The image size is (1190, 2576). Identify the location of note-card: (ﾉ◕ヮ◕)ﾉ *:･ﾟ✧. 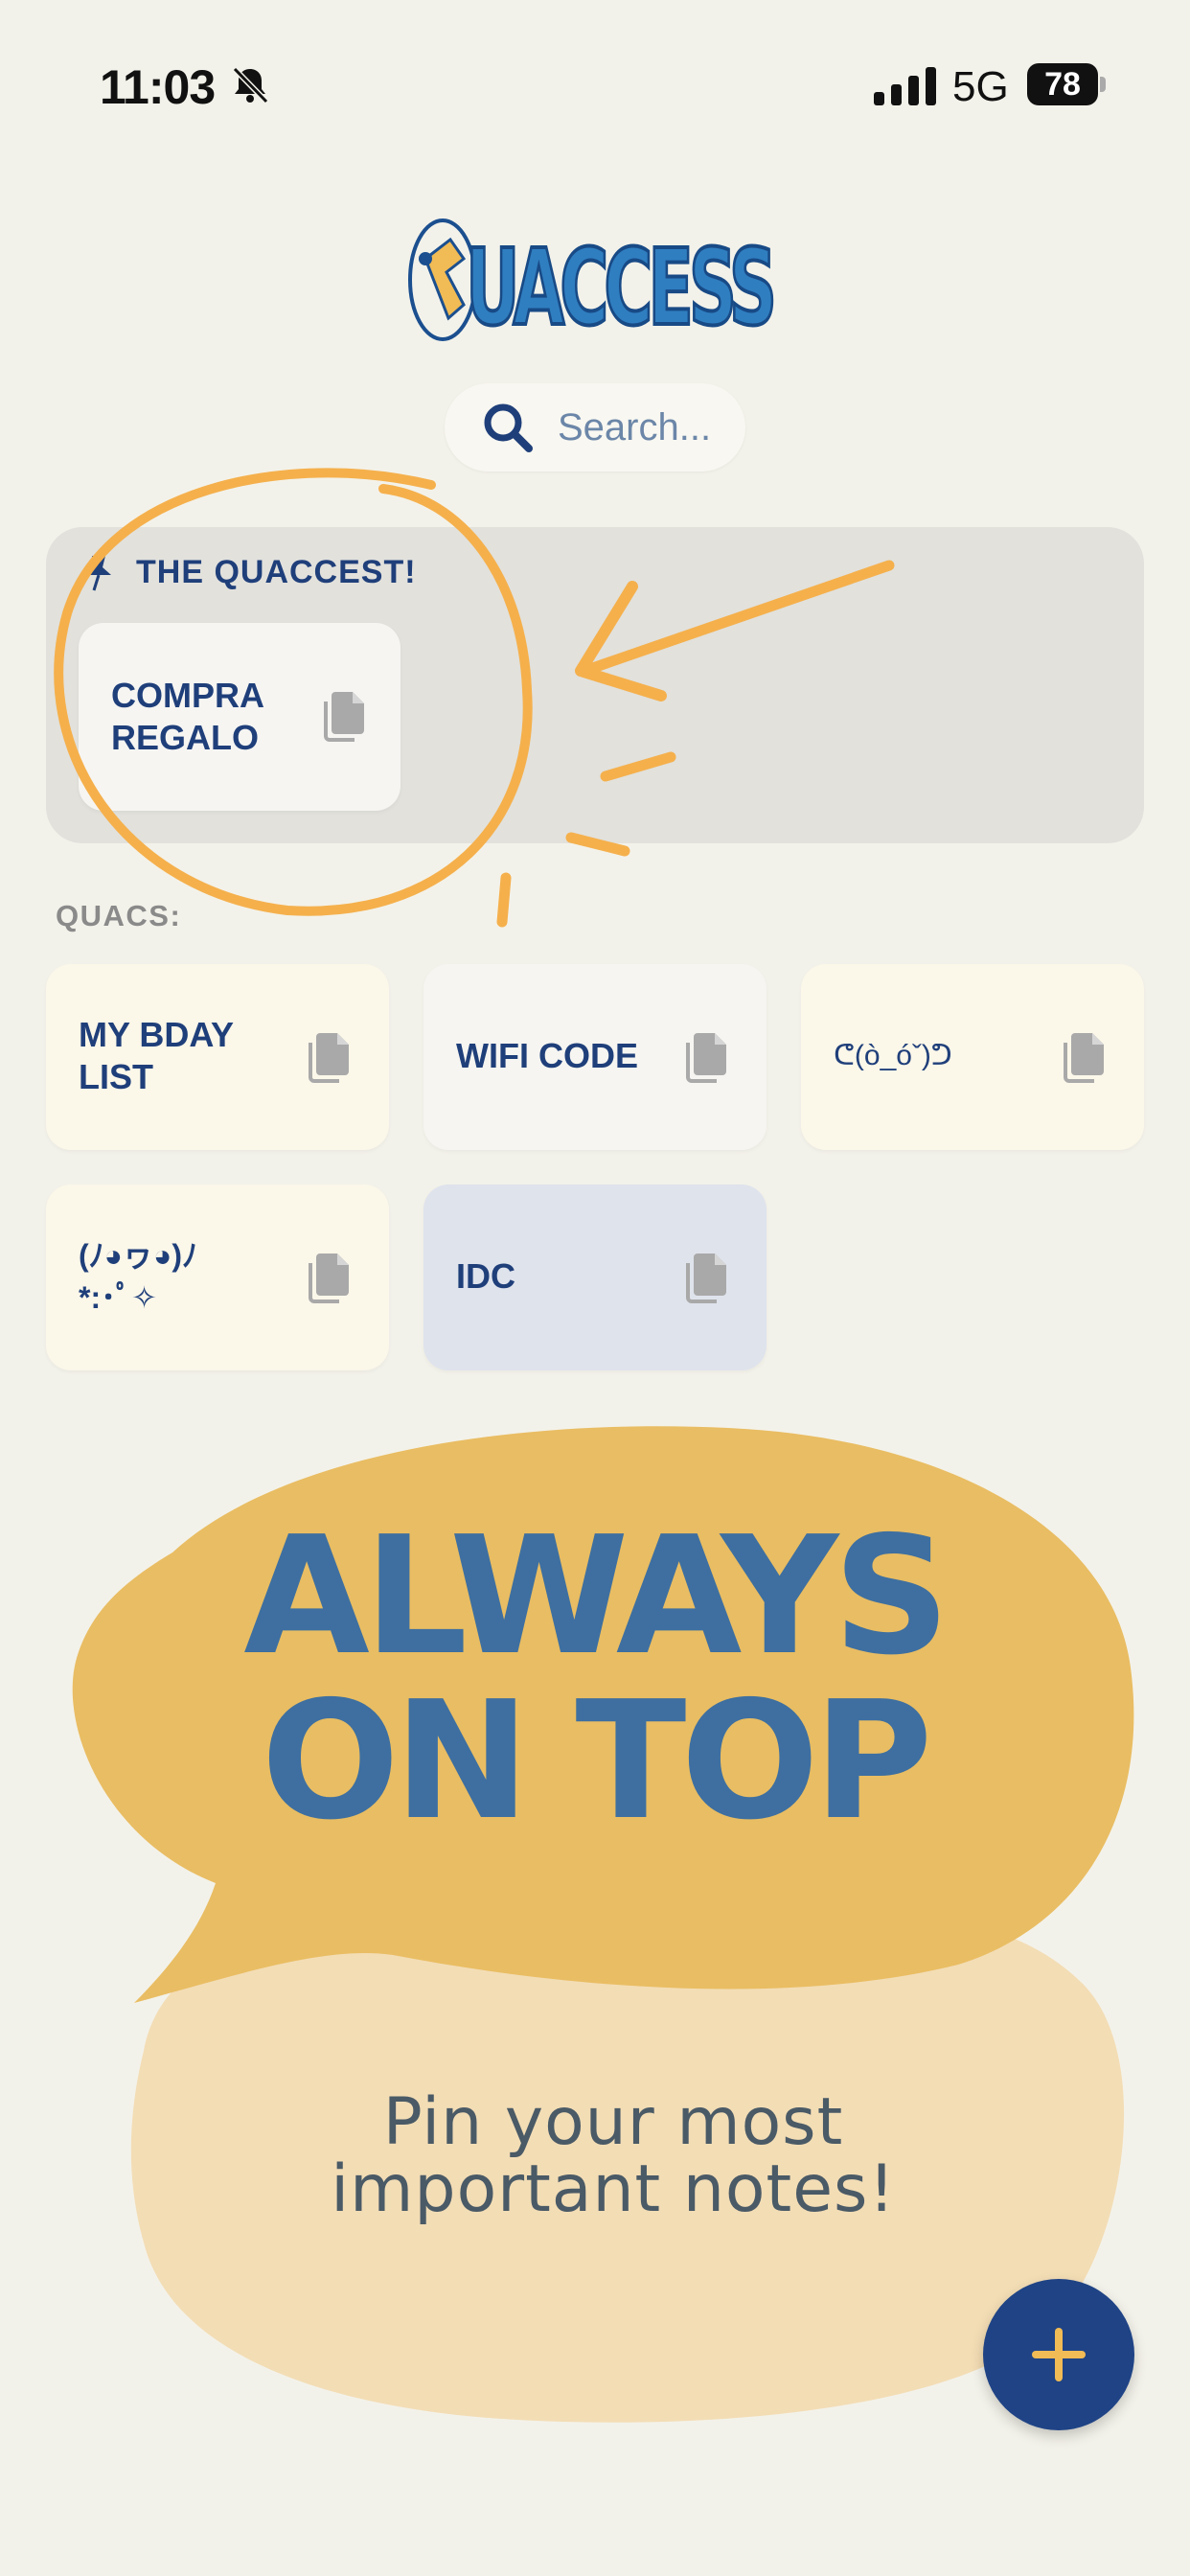
(218, 1277).